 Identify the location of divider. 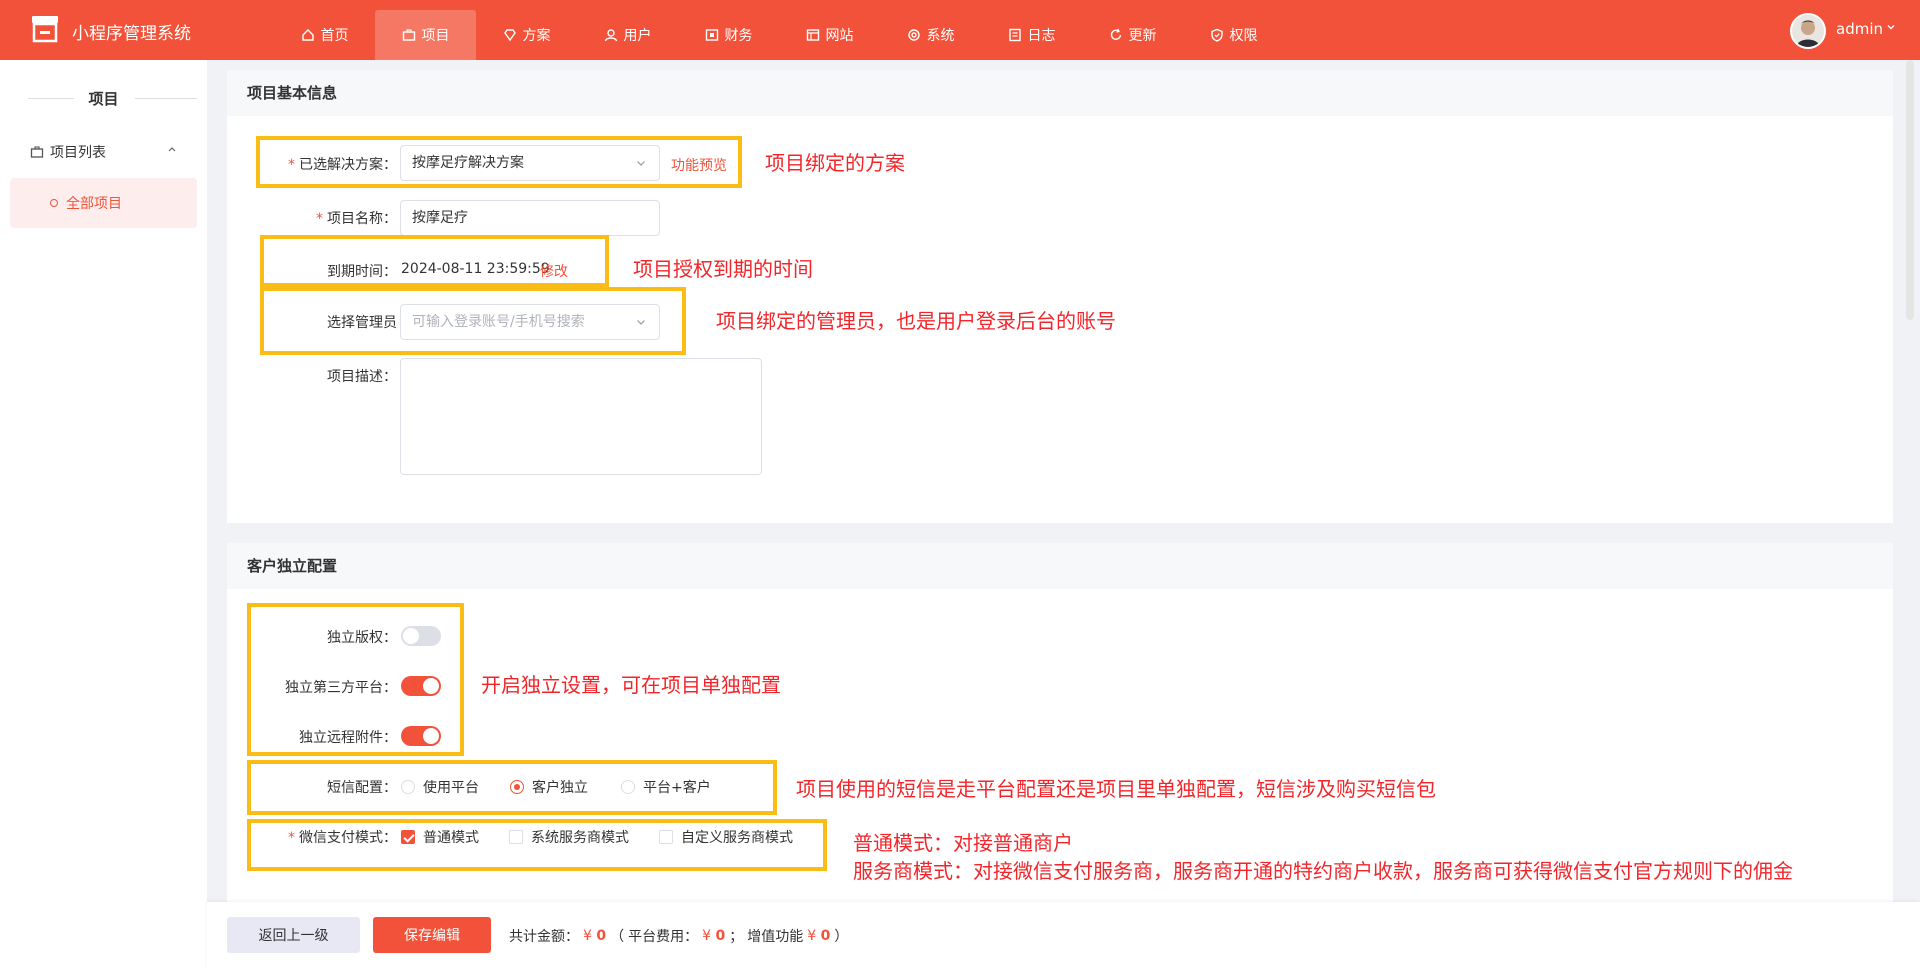
(166, 98).